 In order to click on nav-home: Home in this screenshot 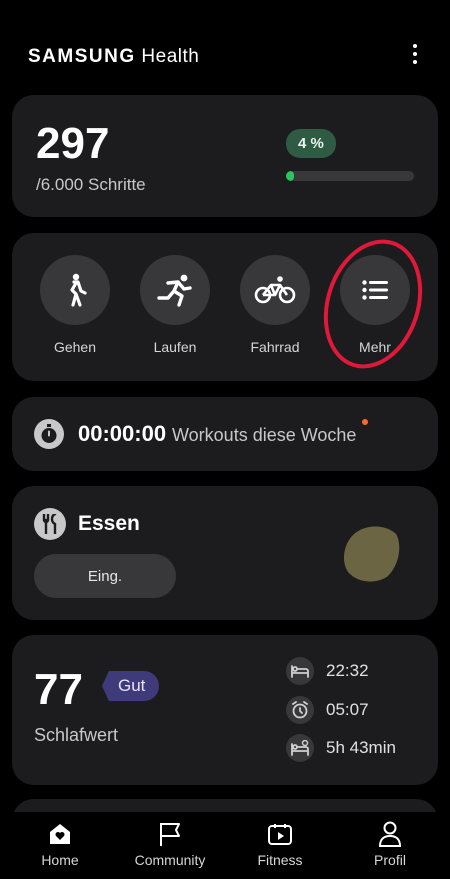, I will do `click(60, 844)`.